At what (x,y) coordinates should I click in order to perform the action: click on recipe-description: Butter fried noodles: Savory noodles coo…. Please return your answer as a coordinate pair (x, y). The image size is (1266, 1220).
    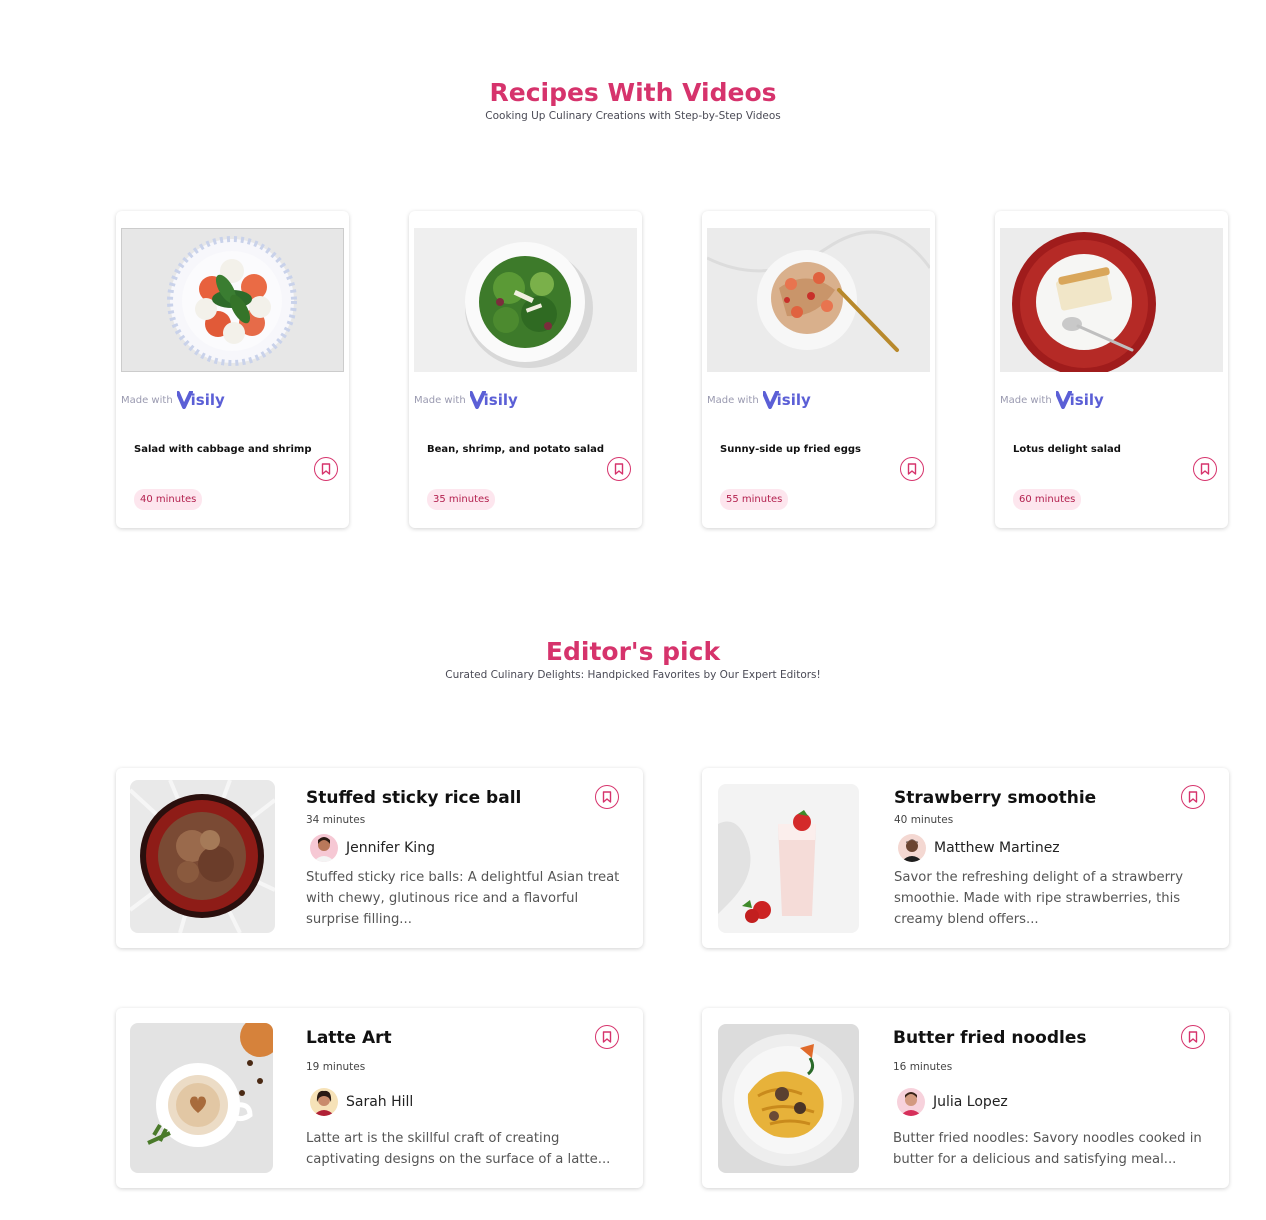
    Looking at the image, I should click on (1047, 1149).